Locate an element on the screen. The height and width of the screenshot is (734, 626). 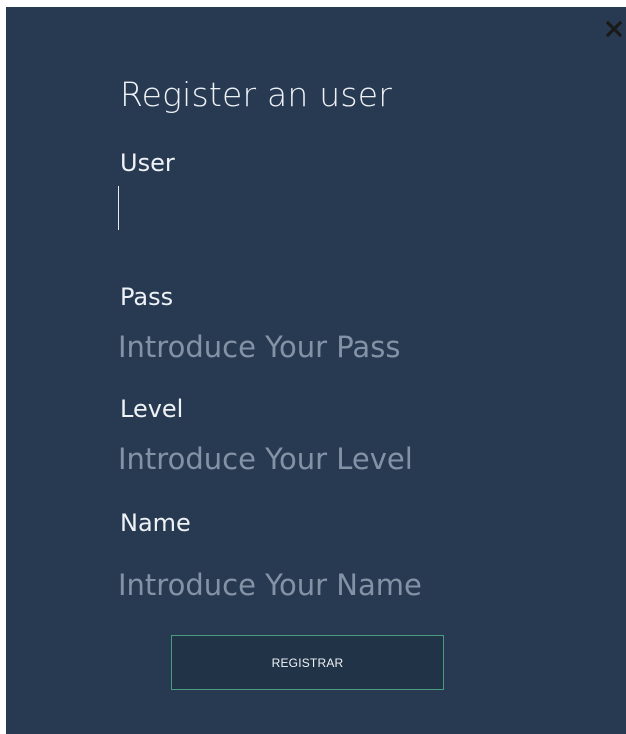
pass-label: Pass is located at coordinates (147, 297).